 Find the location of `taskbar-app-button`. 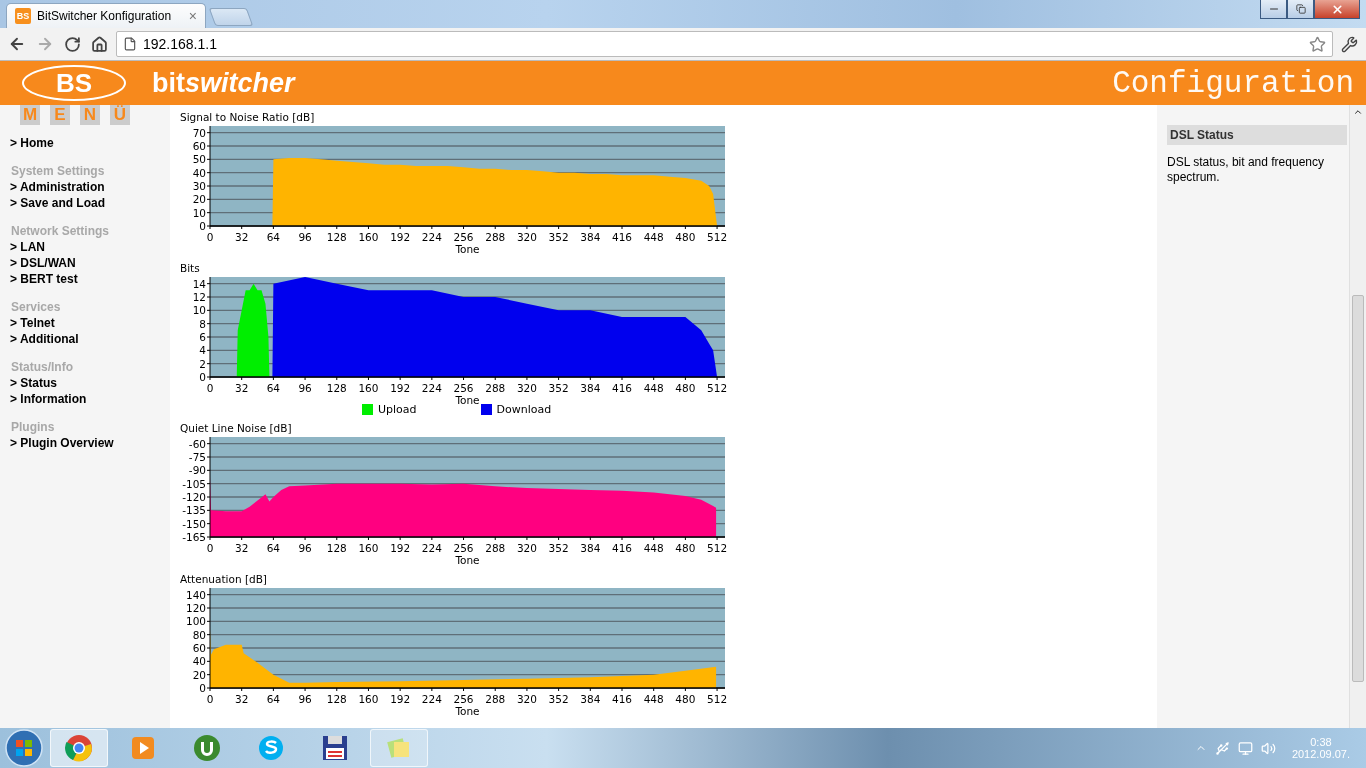

taskbar-app-button is located at coordinates (79, 748).